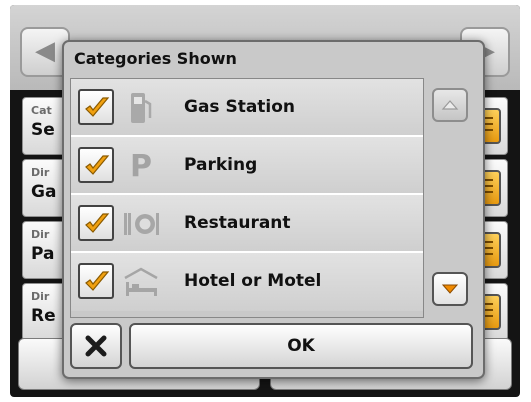 Image resolution: width=531 pixels, height=402 pixels. Describe the element at coordinates (237, 223) in the screenshot. I see `category-label: Restaurant` at that location.